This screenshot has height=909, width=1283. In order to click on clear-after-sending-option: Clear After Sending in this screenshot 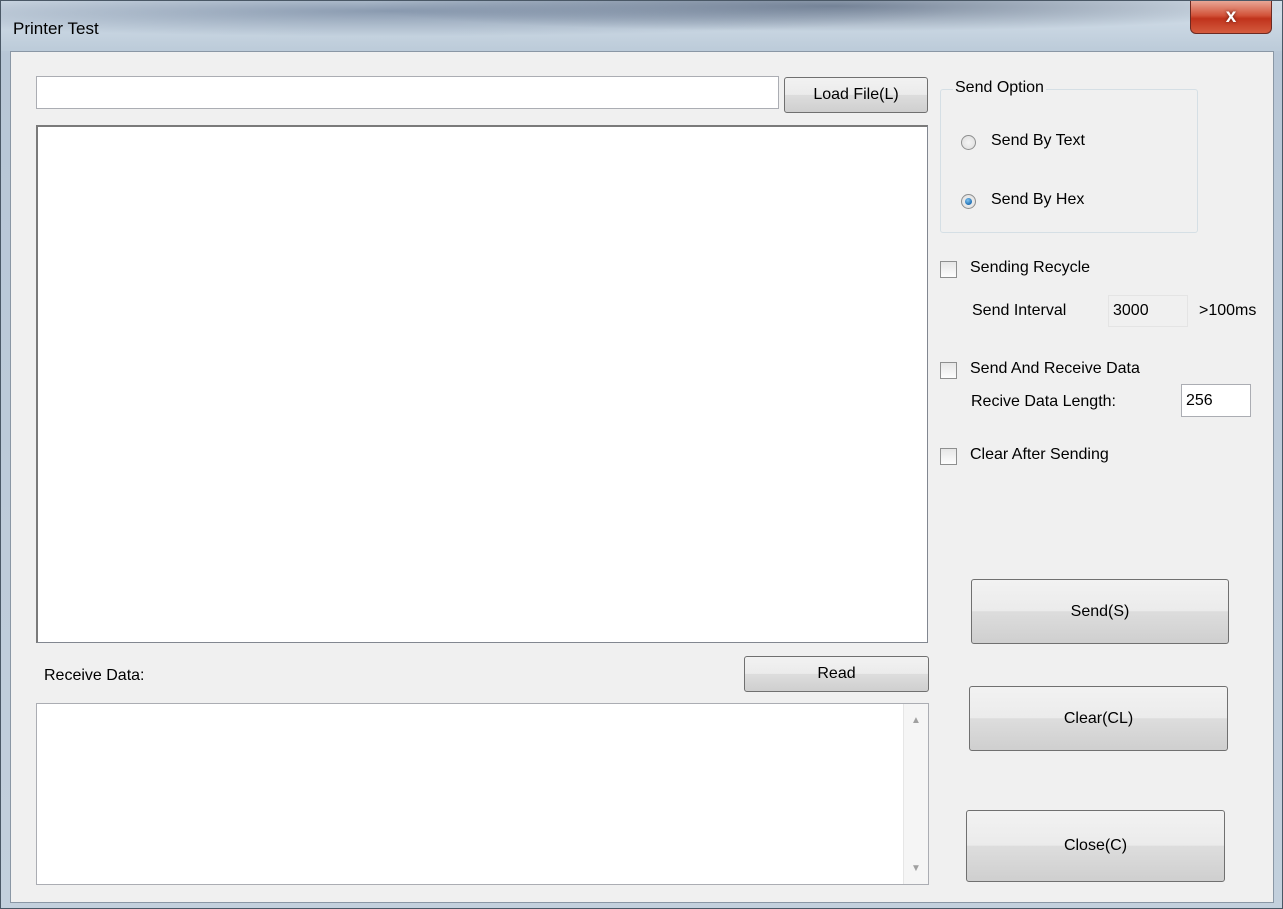, I will do `click(1060, 457)`.